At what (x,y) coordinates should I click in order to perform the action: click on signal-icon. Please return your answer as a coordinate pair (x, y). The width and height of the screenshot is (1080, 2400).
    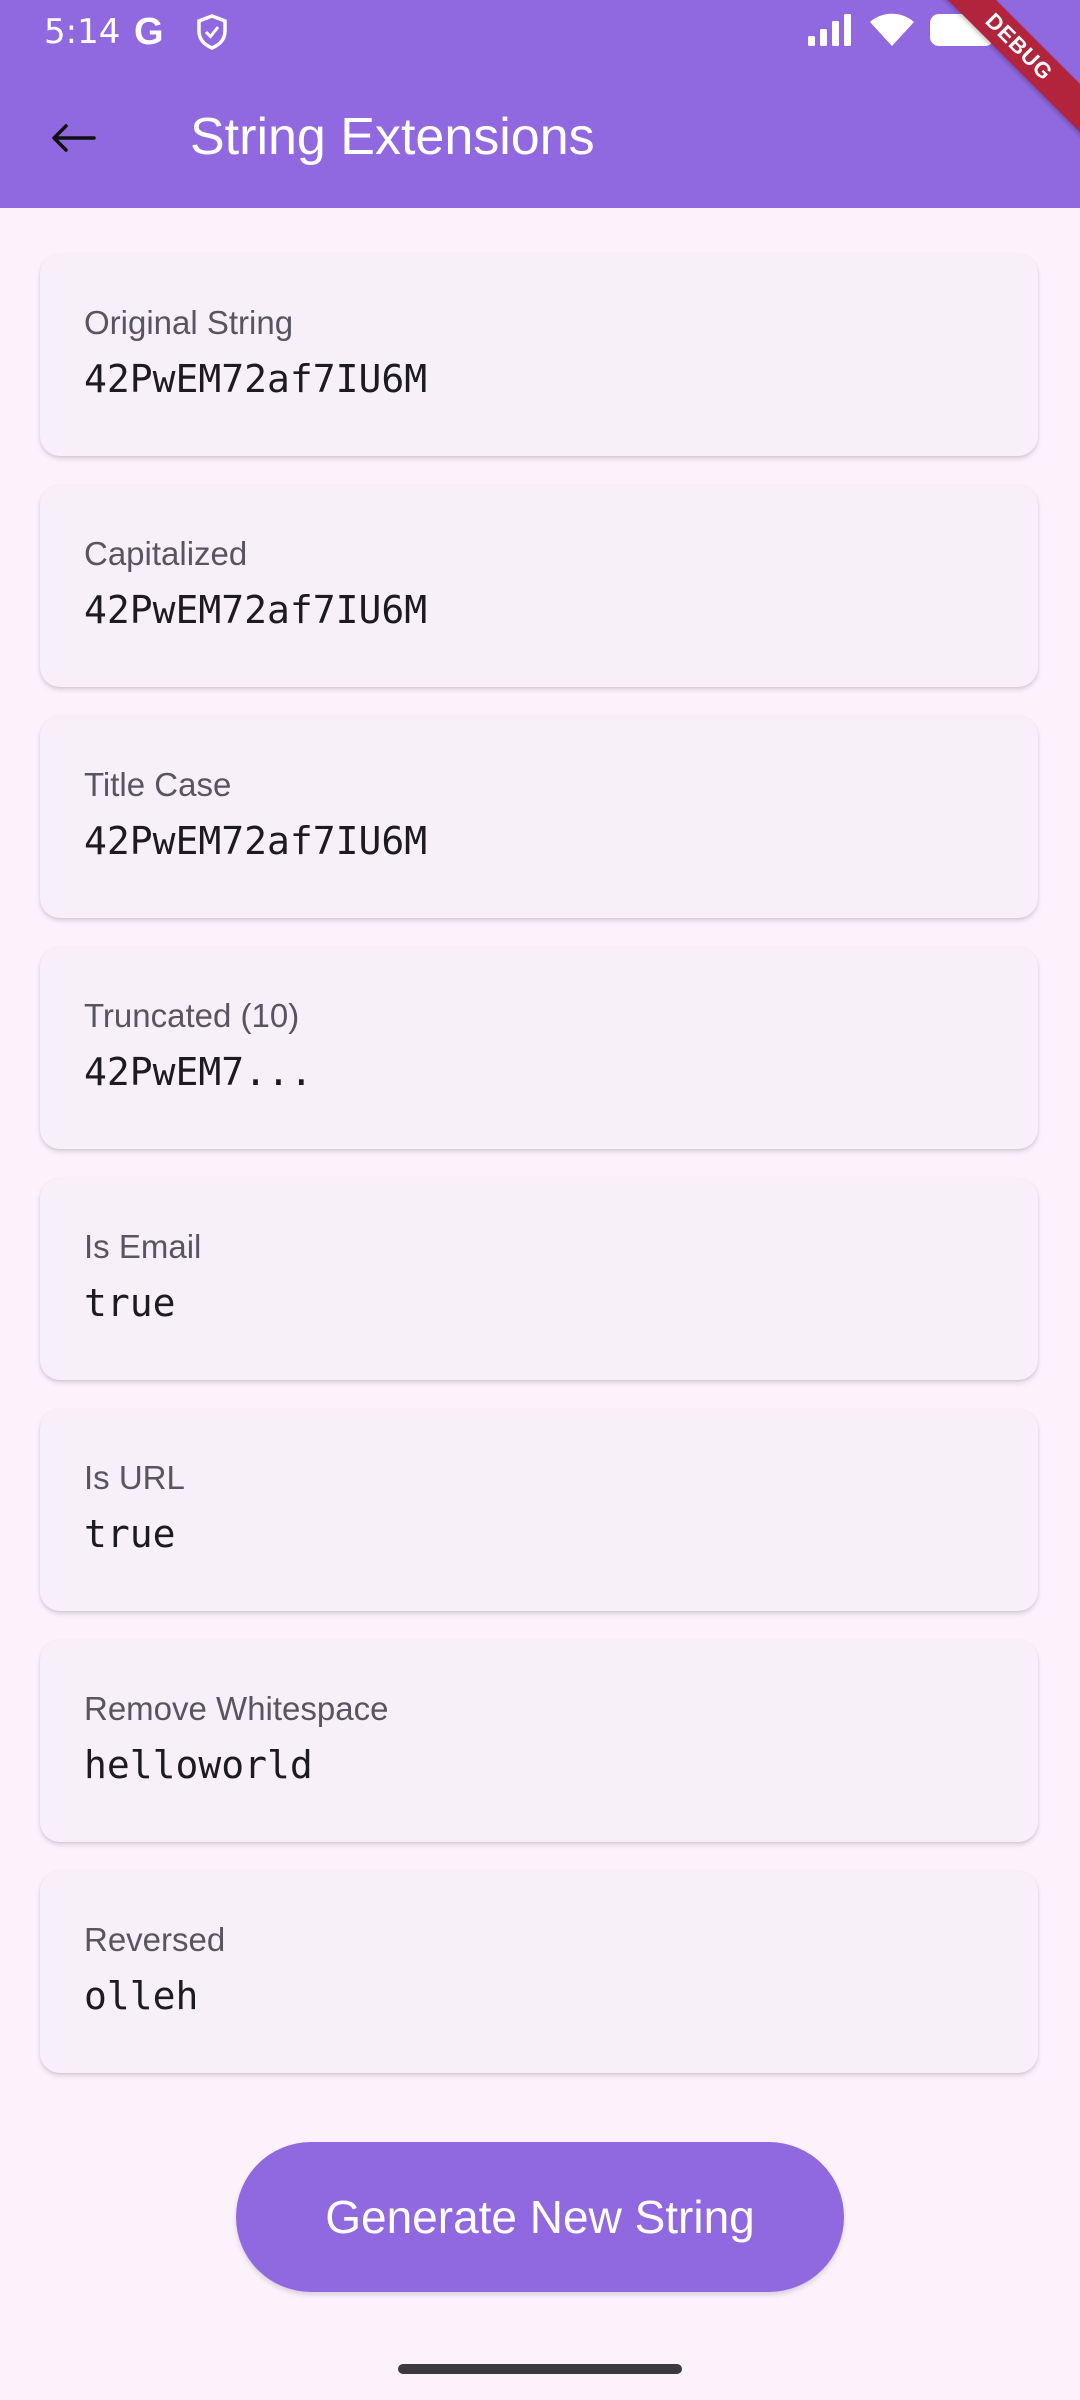
    Looking at the image, I should click on (830, 32).